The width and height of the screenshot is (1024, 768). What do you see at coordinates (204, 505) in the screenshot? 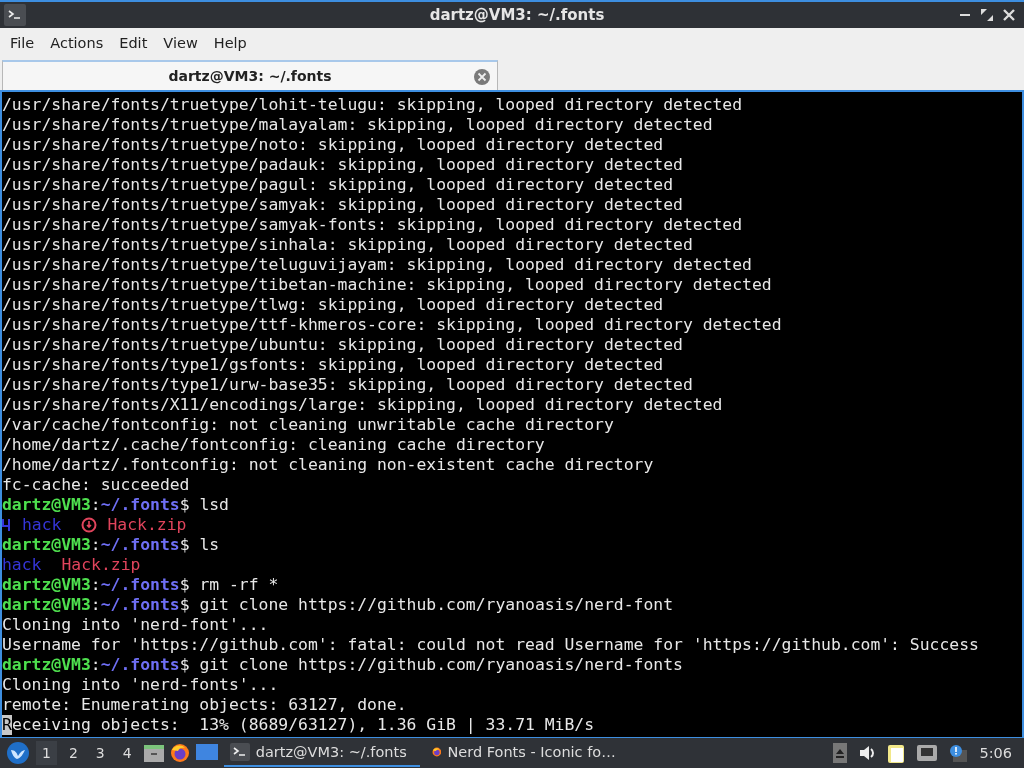
I see `terminal-text: $ lsd` at bounding box center [204, 505].